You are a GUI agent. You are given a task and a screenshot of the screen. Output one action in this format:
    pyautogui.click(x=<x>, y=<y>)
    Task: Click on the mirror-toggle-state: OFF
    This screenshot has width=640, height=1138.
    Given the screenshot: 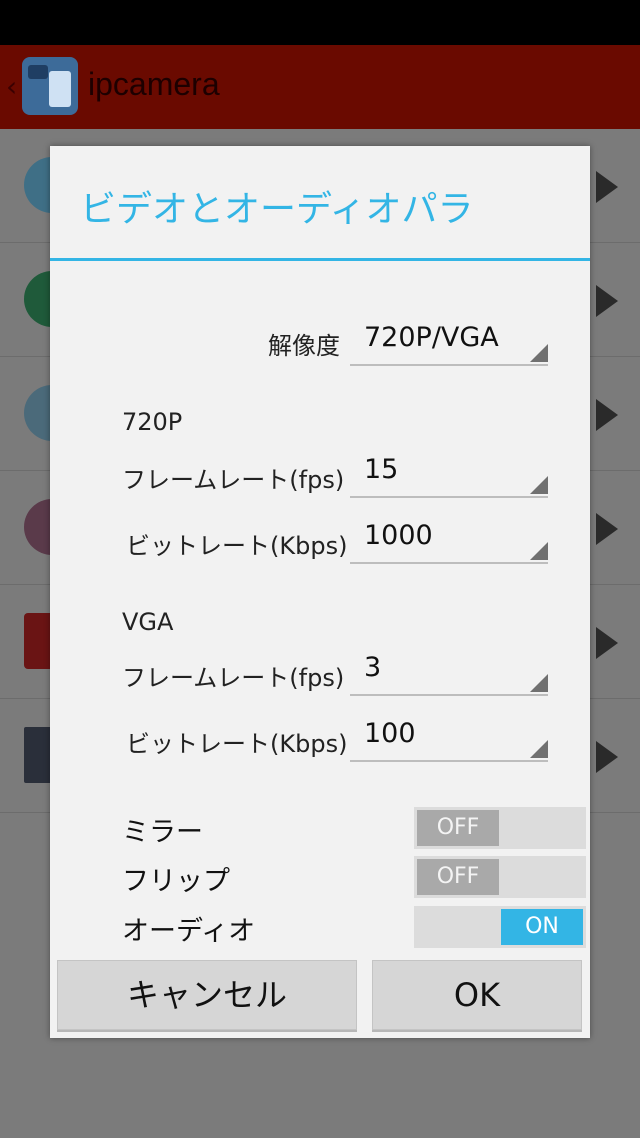 What is the action you would take?
    pyautogui.click(x=458, y=828)
    